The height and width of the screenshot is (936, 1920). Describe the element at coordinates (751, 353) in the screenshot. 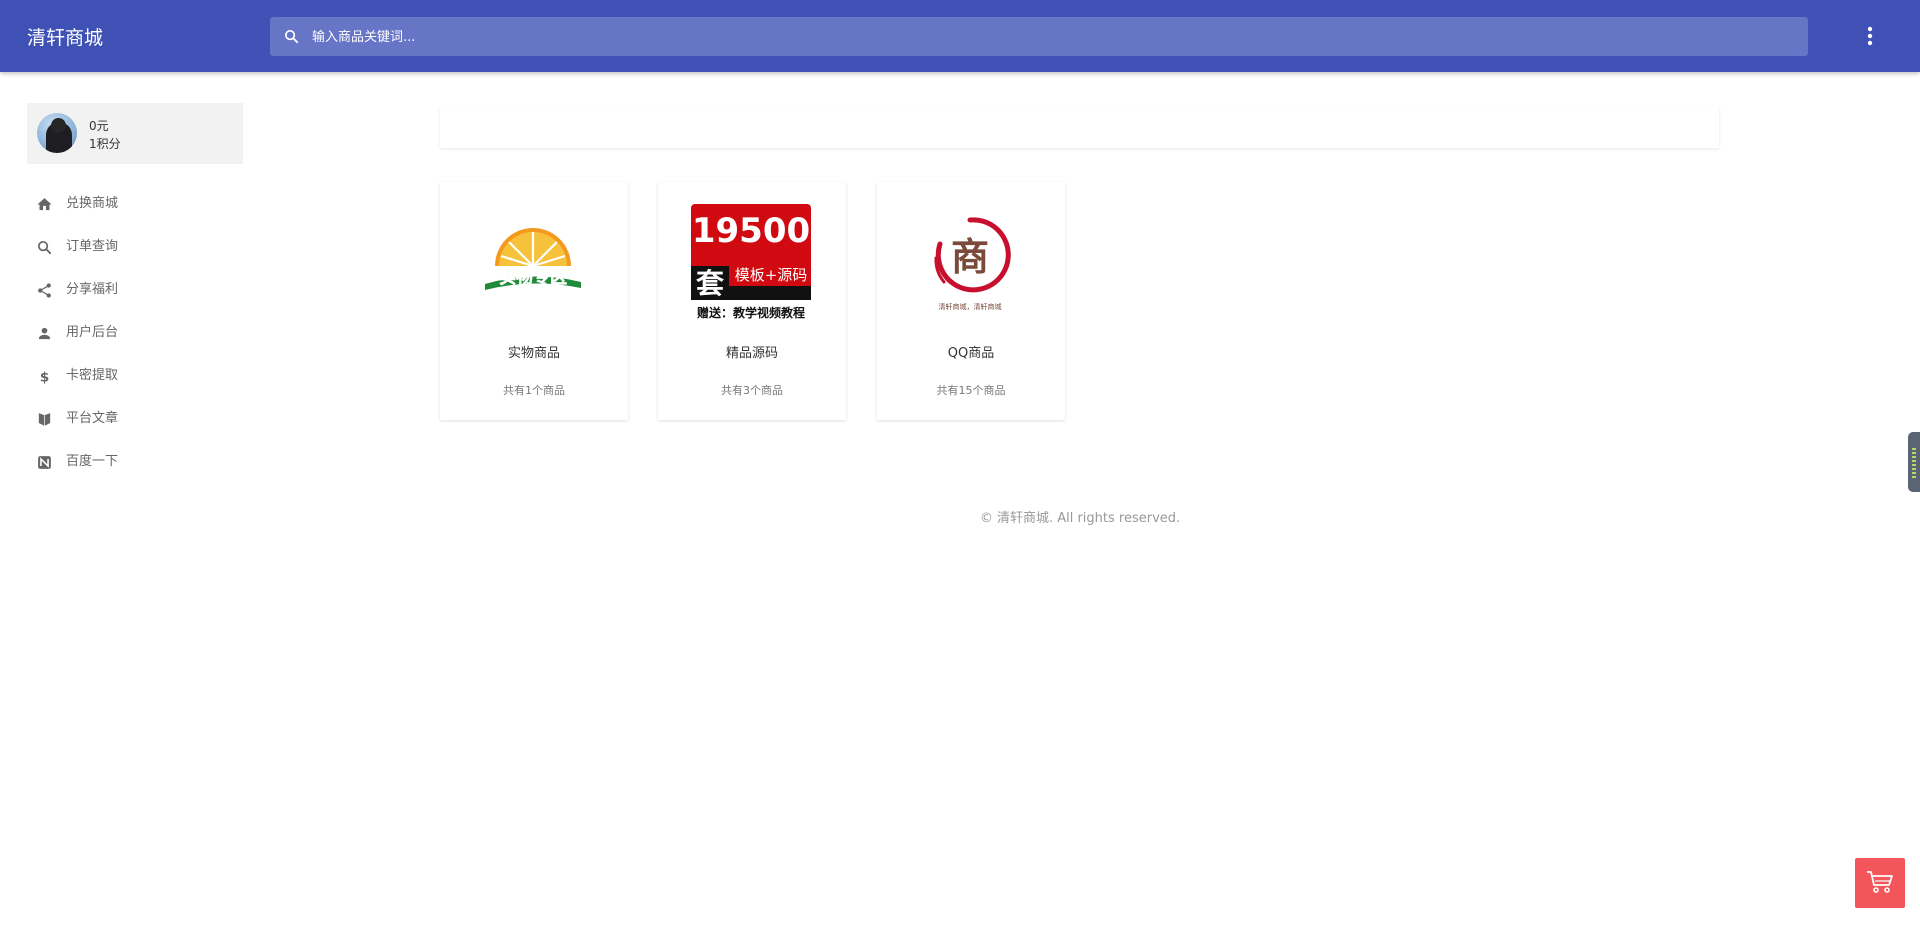

I see `category-title: 精品源码` at that location.